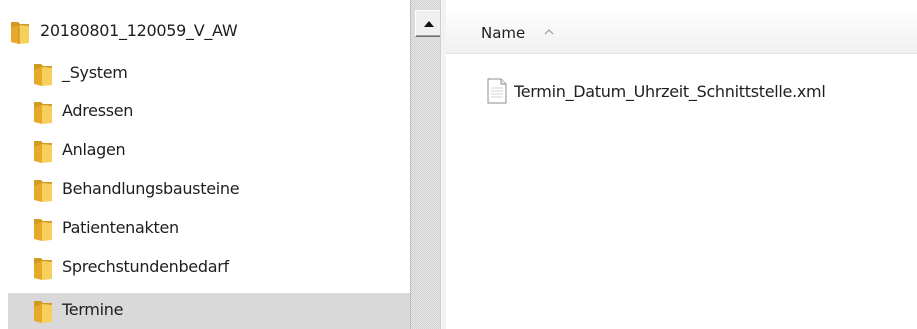  What do you see at coordinates (151, 188) in the screenshot?
I see `tree-item-label: Behandlungsbausteine` at bounding box center [151, 188].